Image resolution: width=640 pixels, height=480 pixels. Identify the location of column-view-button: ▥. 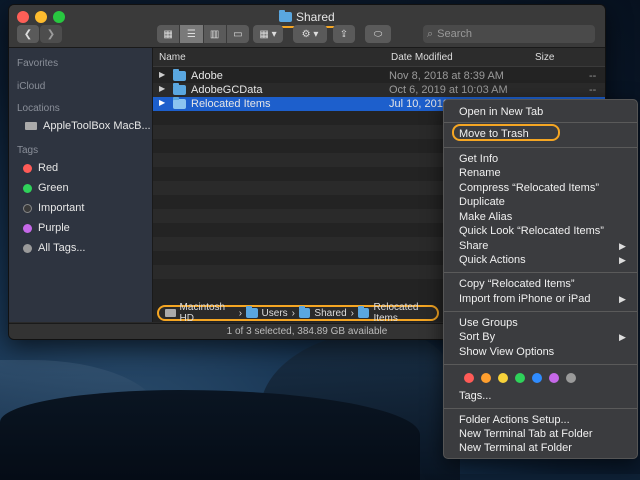
(215, 34).